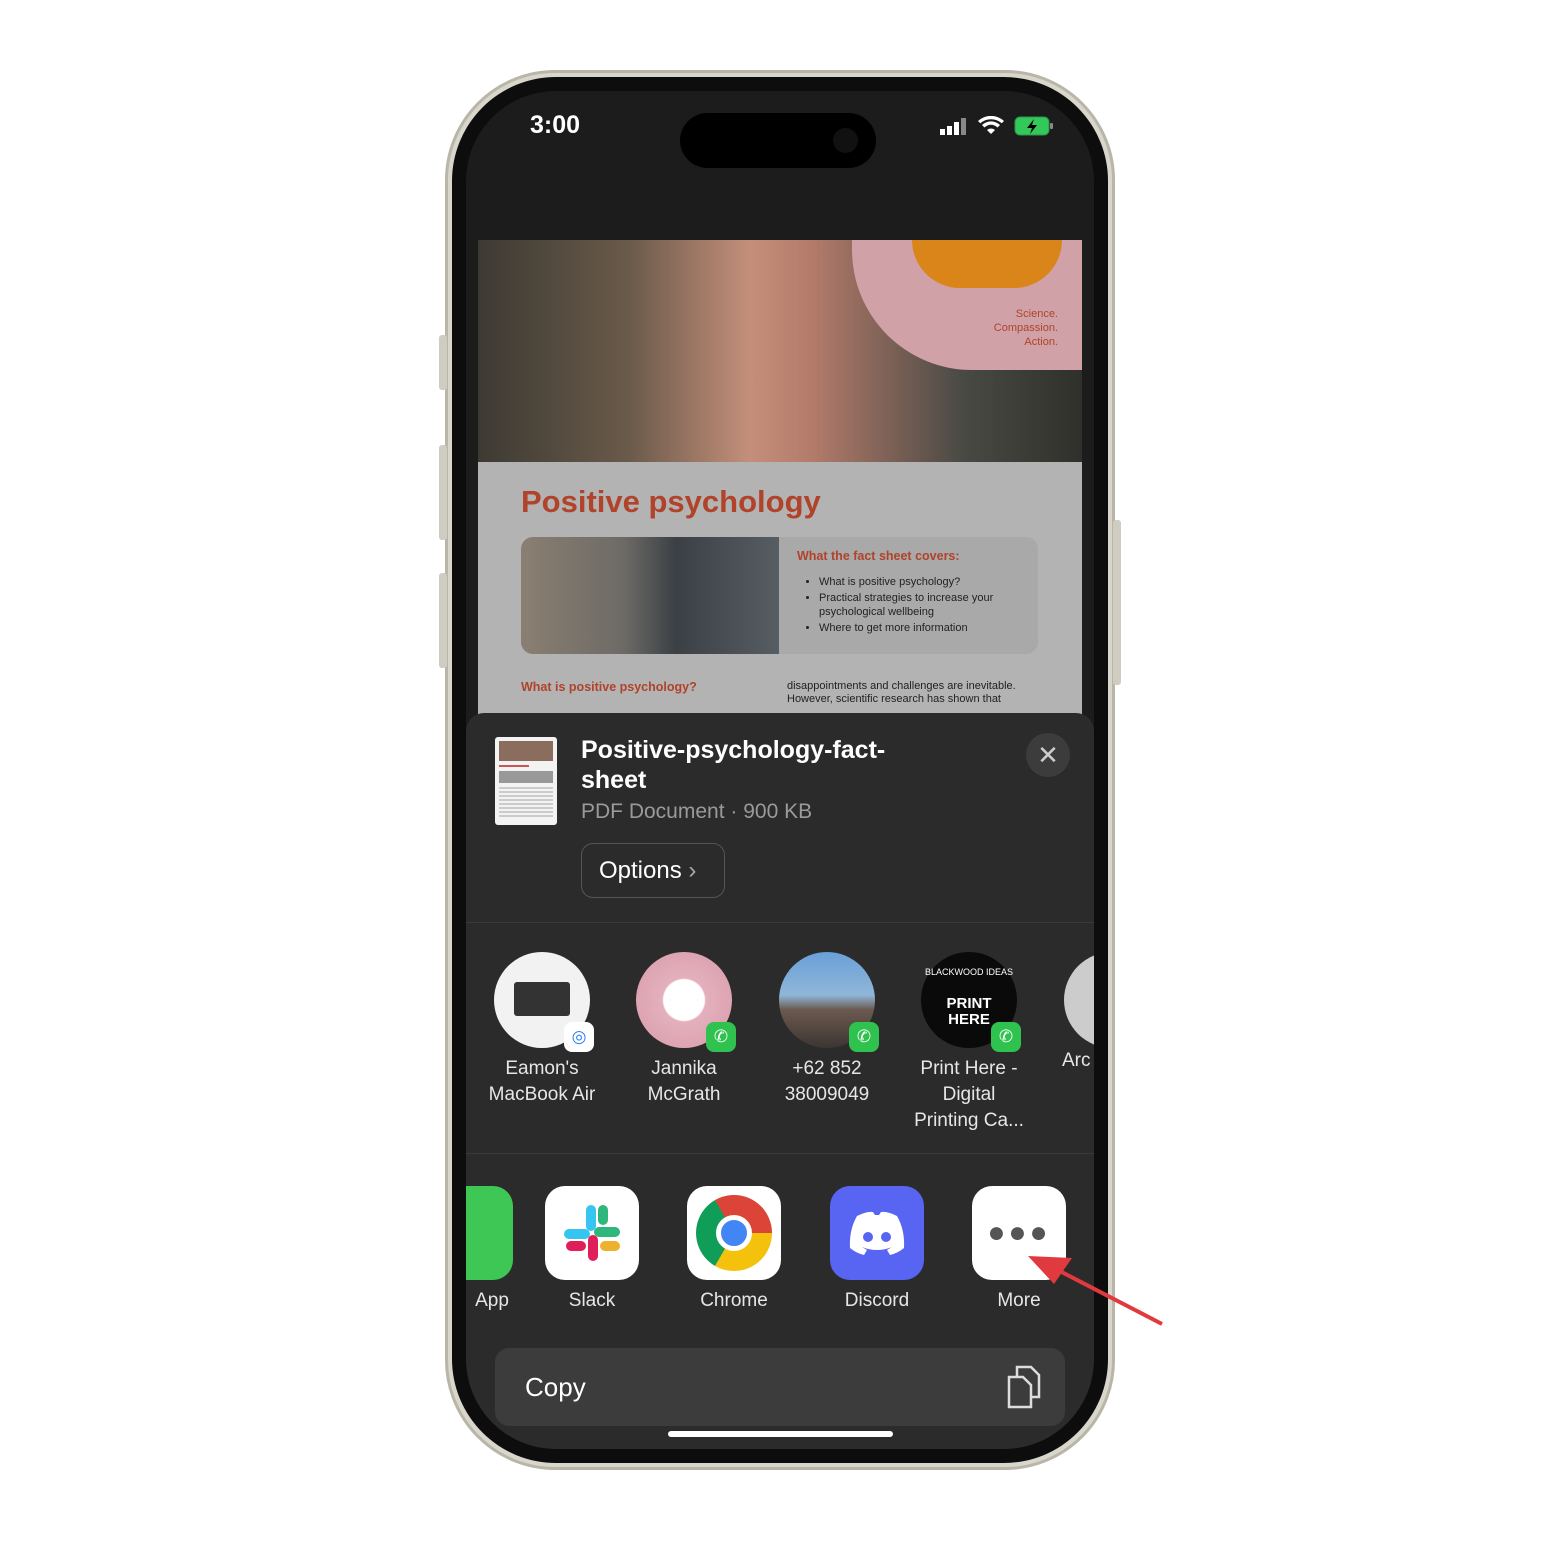  I want to click on avatar: ◎, so click(544, 1002).